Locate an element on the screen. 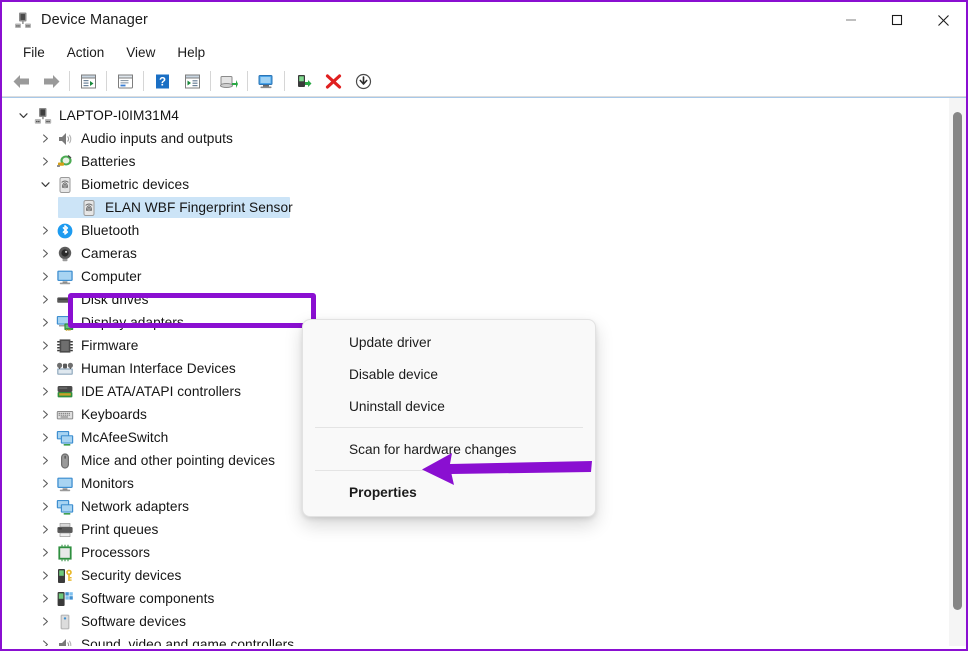  context-menu-item-disable-device: Disable device is located at coordinates (449, 374).